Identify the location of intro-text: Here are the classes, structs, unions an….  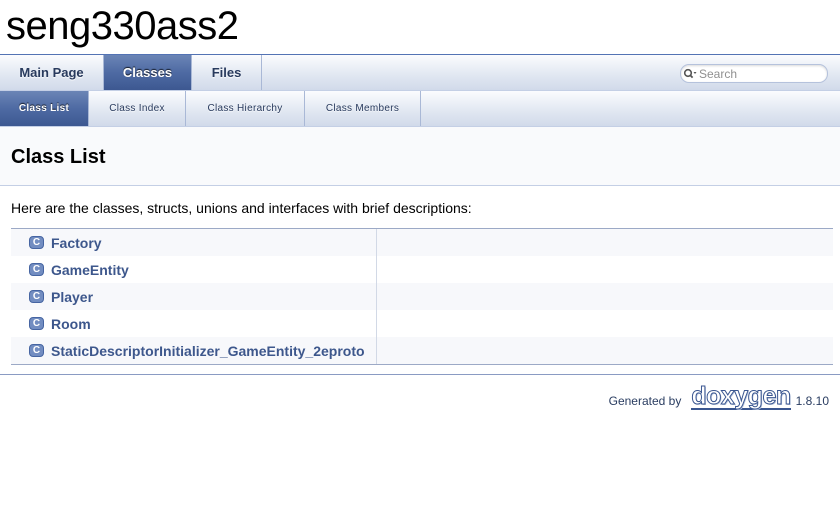
(241, 208).